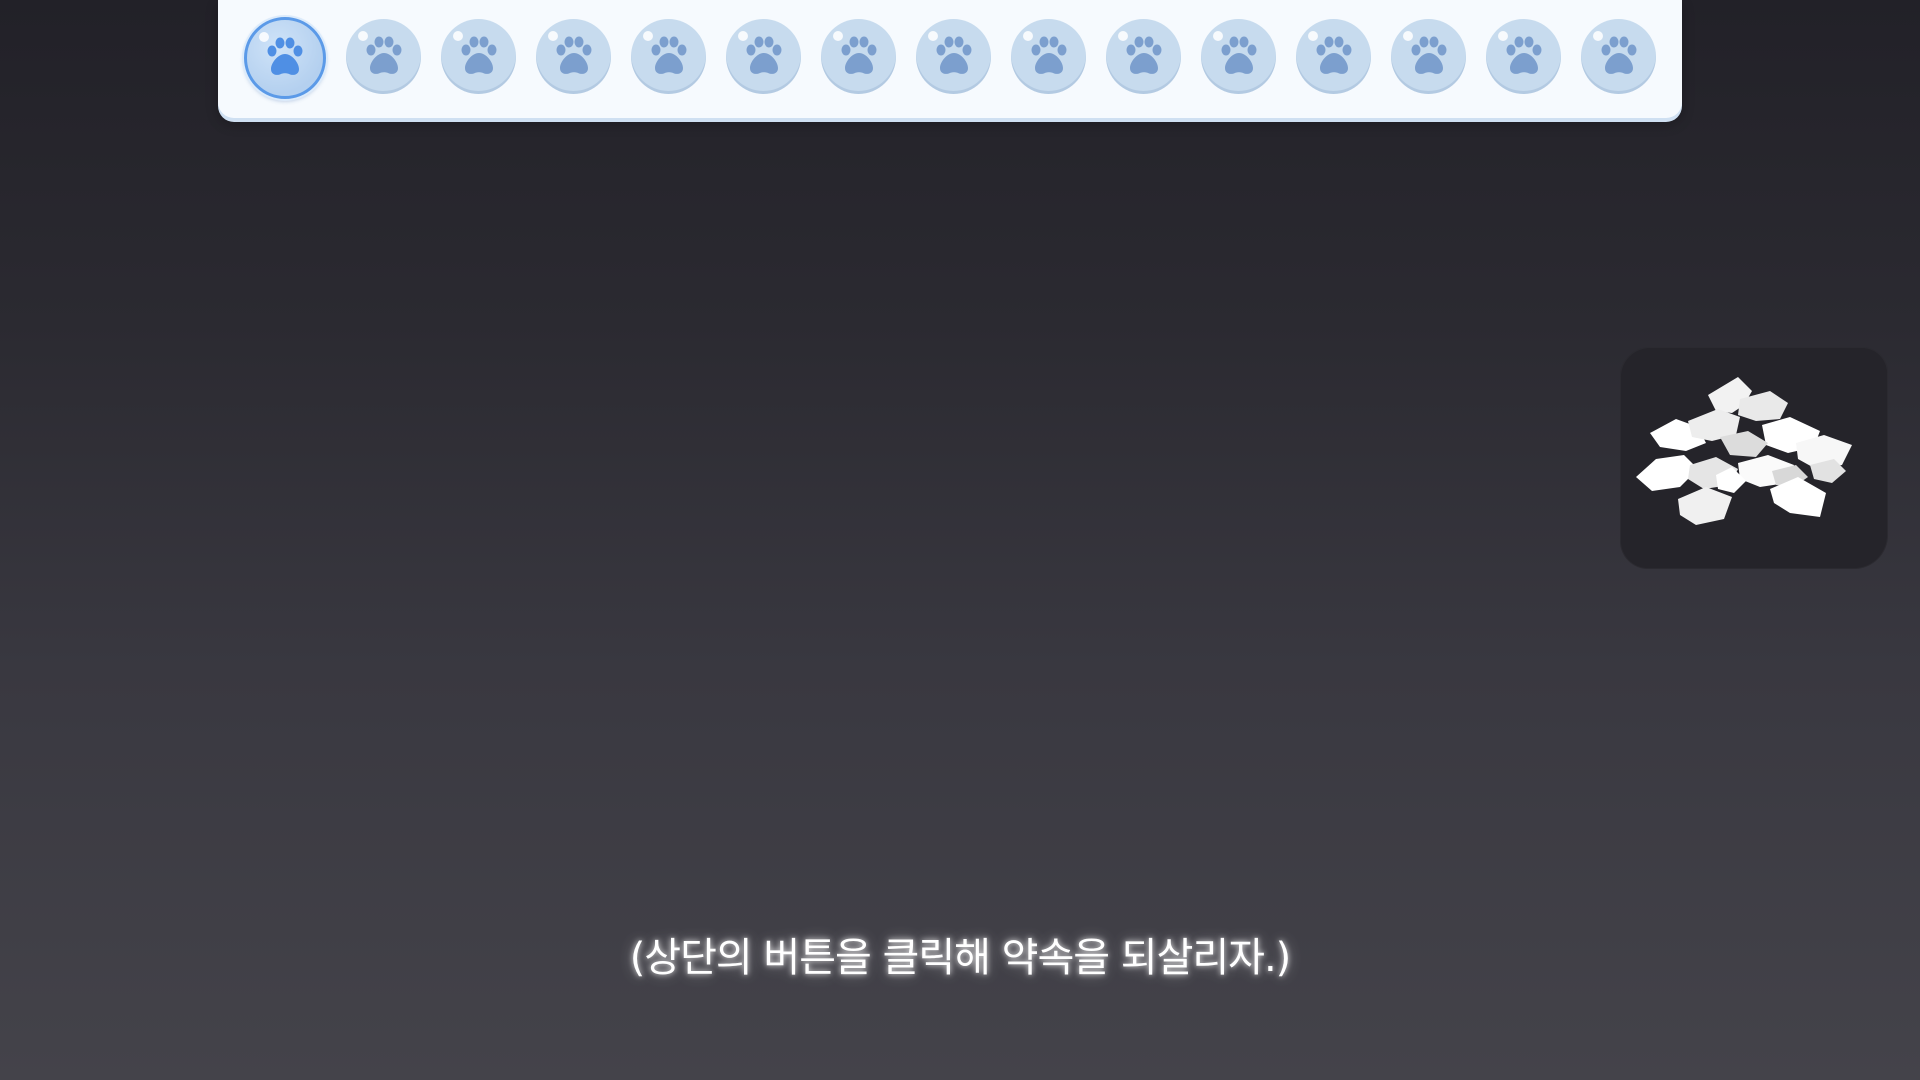 The image size is (1920, 1080). I want to click on hint-subtitle: (상단의 버튼을 클릭해 약속을 되살리자.), so click(960, 958).